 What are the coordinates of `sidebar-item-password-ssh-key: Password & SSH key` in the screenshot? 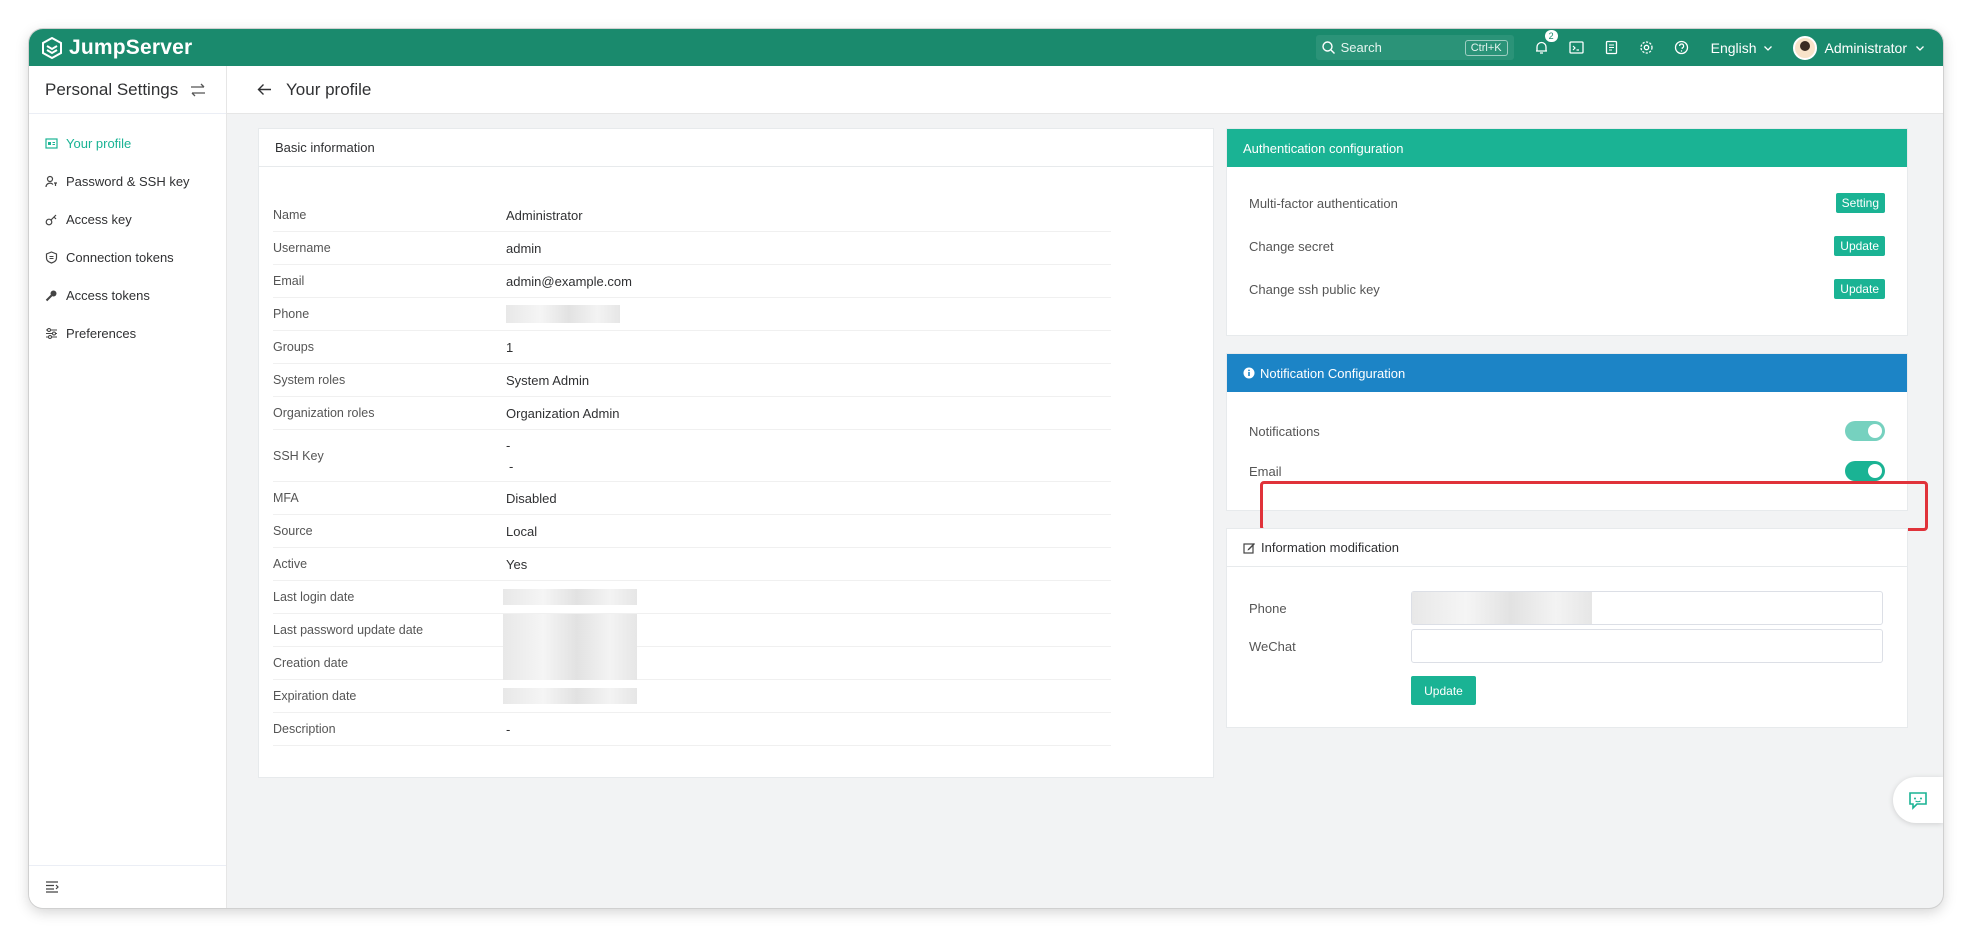 It's located at (127, 181).